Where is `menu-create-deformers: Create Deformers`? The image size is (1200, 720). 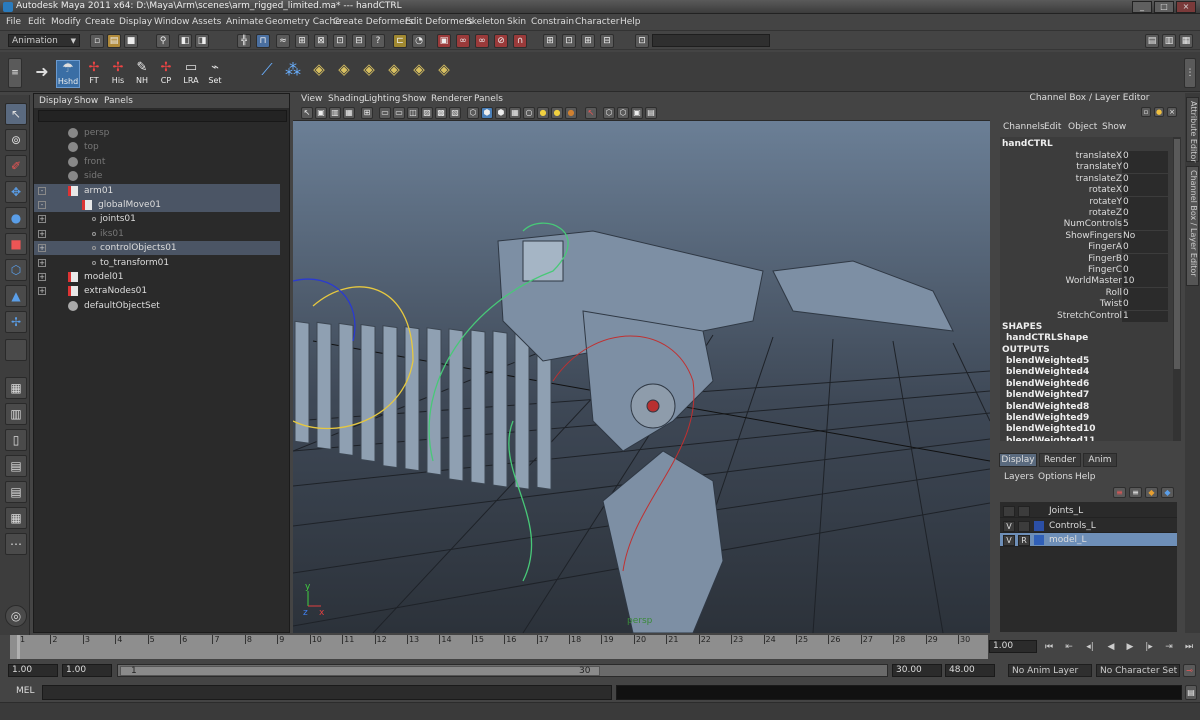 menu-create-deformers: Create Deformers is located at coordinates (373, 22).